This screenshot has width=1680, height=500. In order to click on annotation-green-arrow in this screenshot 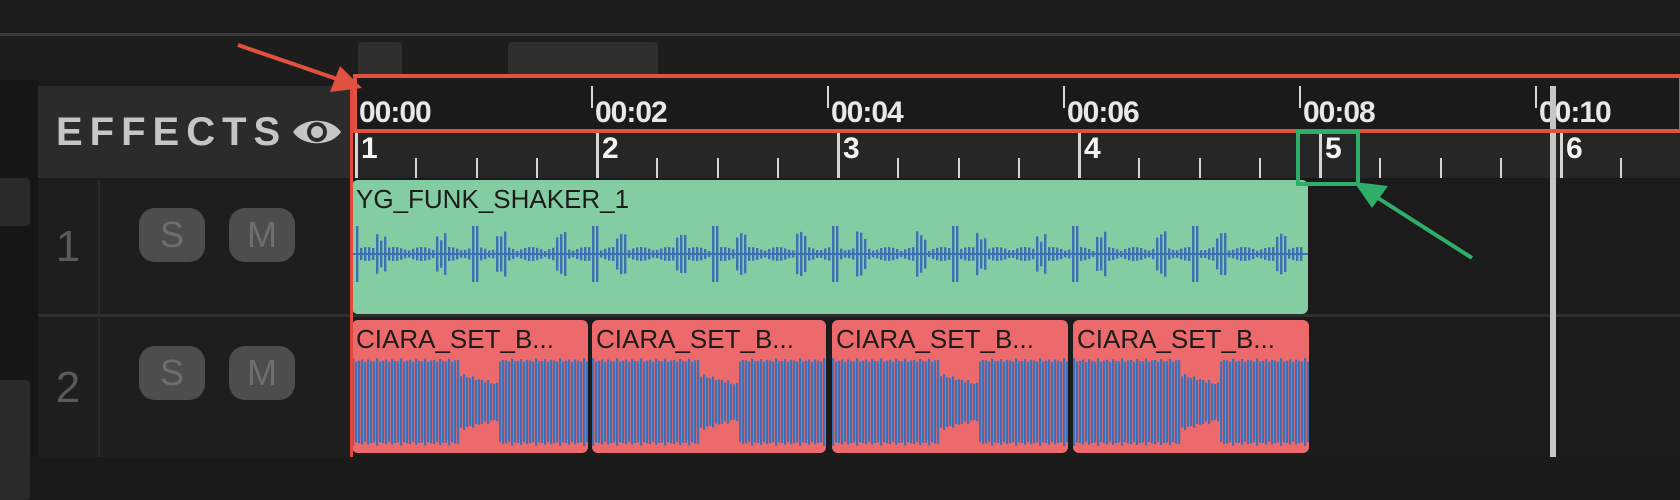, I will do `click(1425, 228)`.